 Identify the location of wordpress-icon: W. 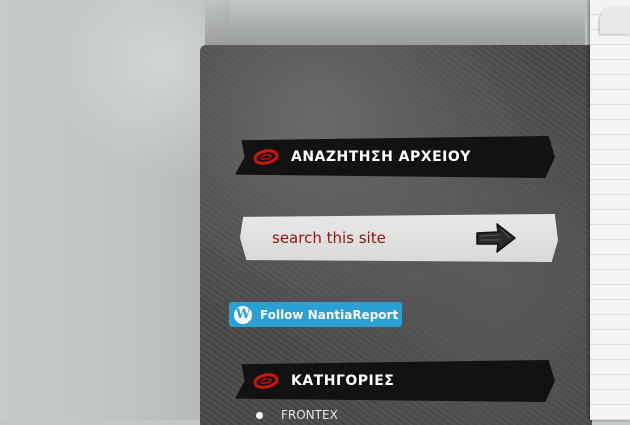
(243, 314).